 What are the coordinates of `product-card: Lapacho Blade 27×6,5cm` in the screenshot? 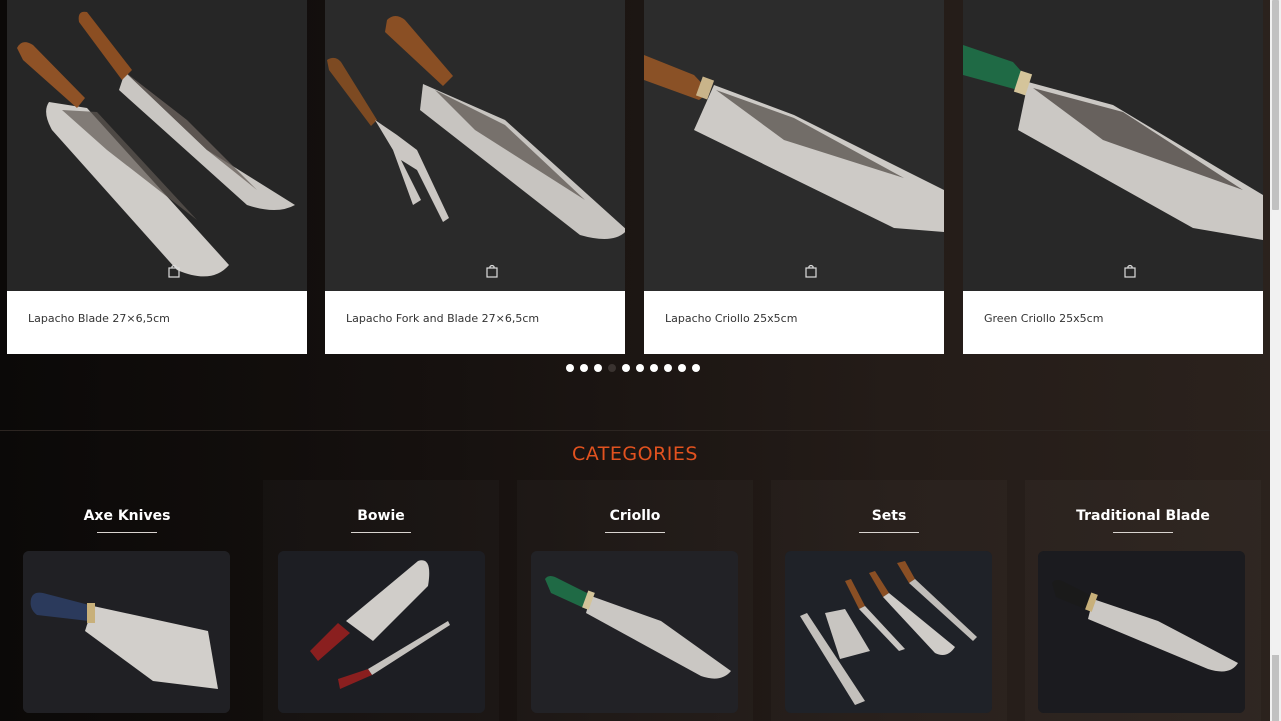 It's located at (157, 177).